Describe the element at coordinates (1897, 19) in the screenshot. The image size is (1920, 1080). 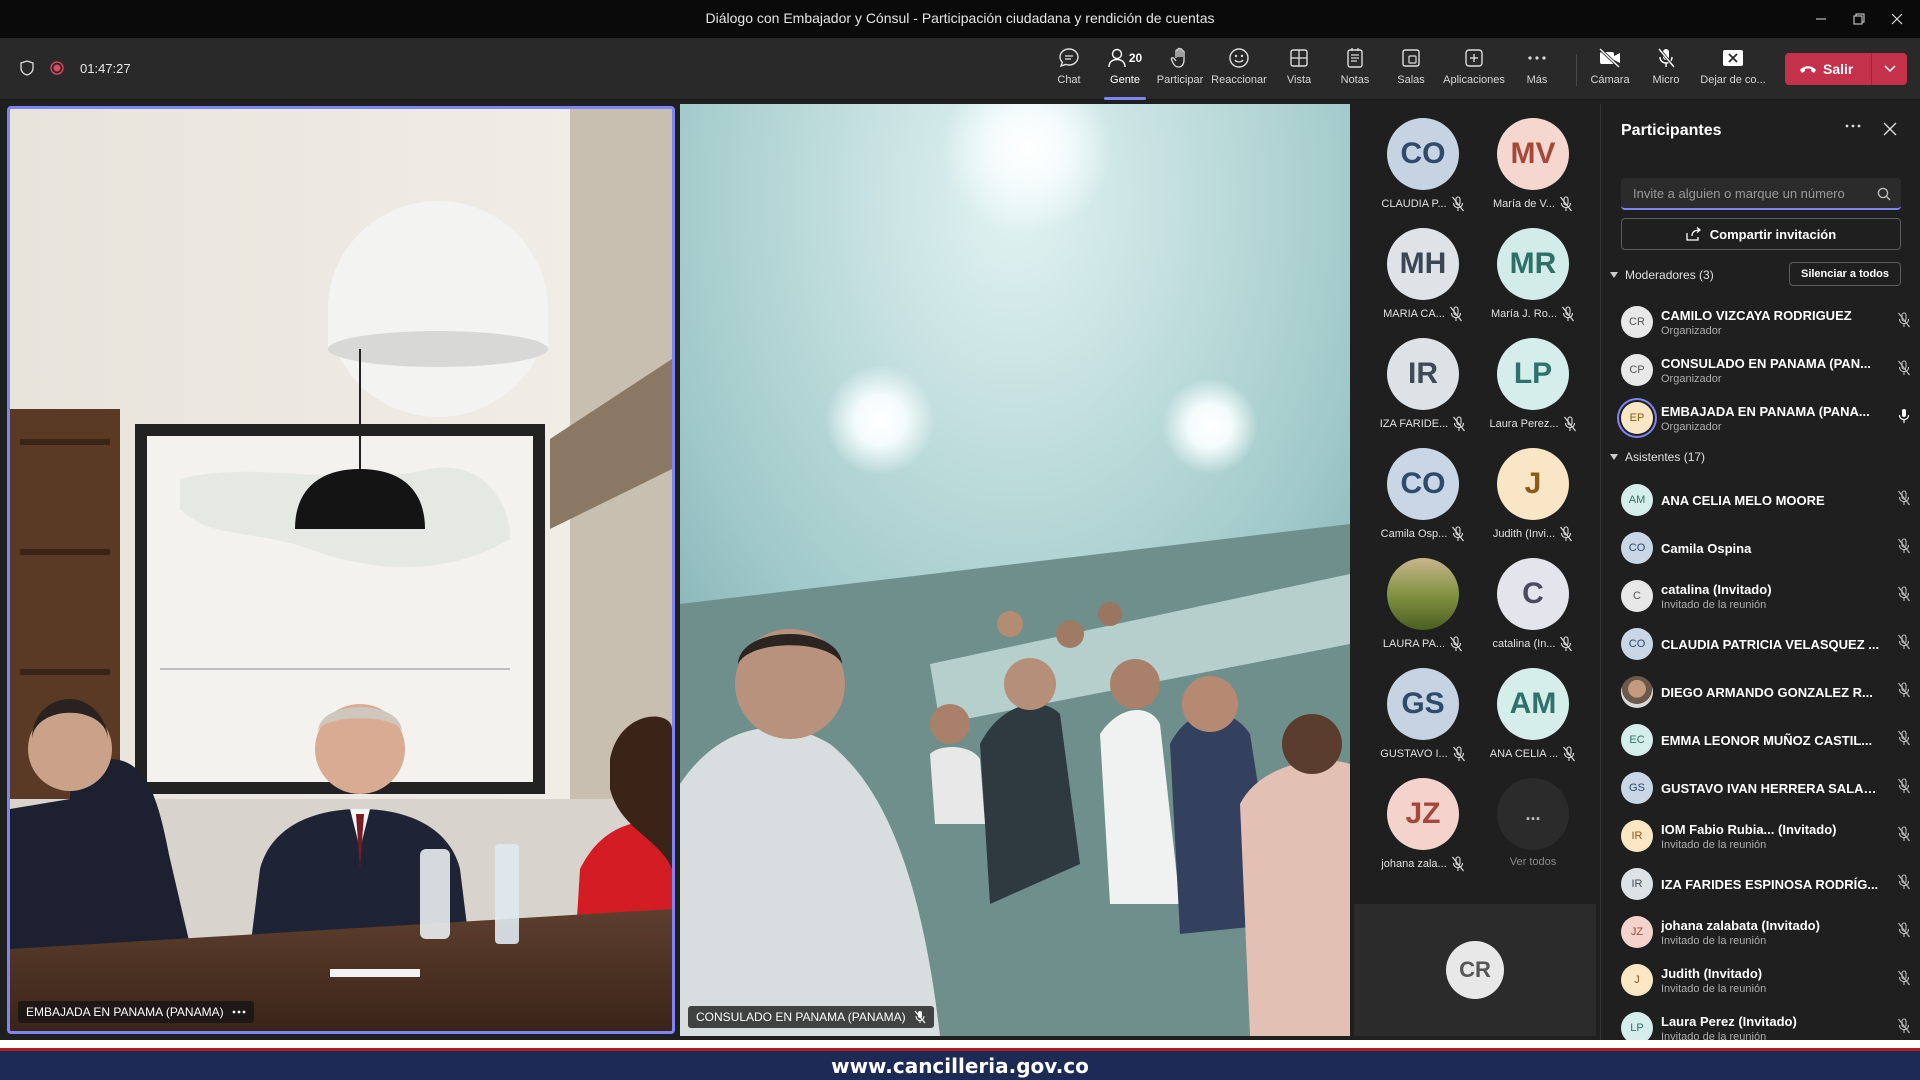
I see `close-window-button` at that location.